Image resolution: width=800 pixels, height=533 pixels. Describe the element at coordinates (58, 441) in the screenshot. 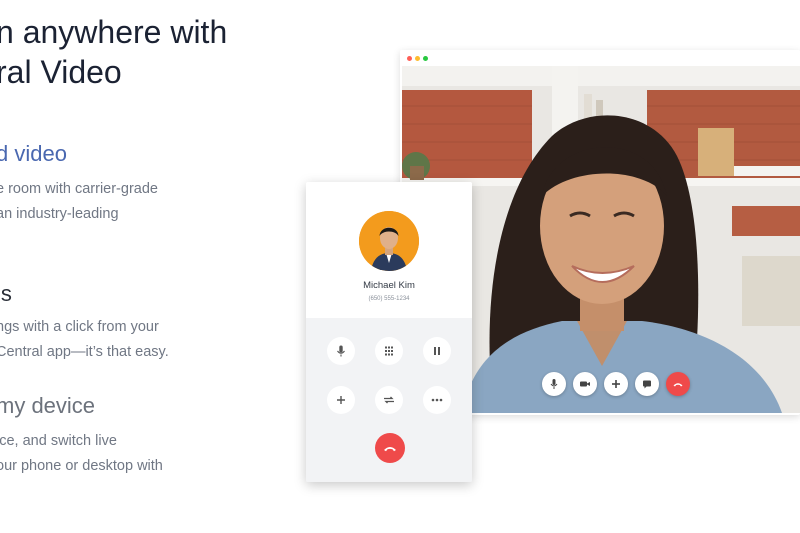

I see `feature-line: ice, and switch live` at that location.